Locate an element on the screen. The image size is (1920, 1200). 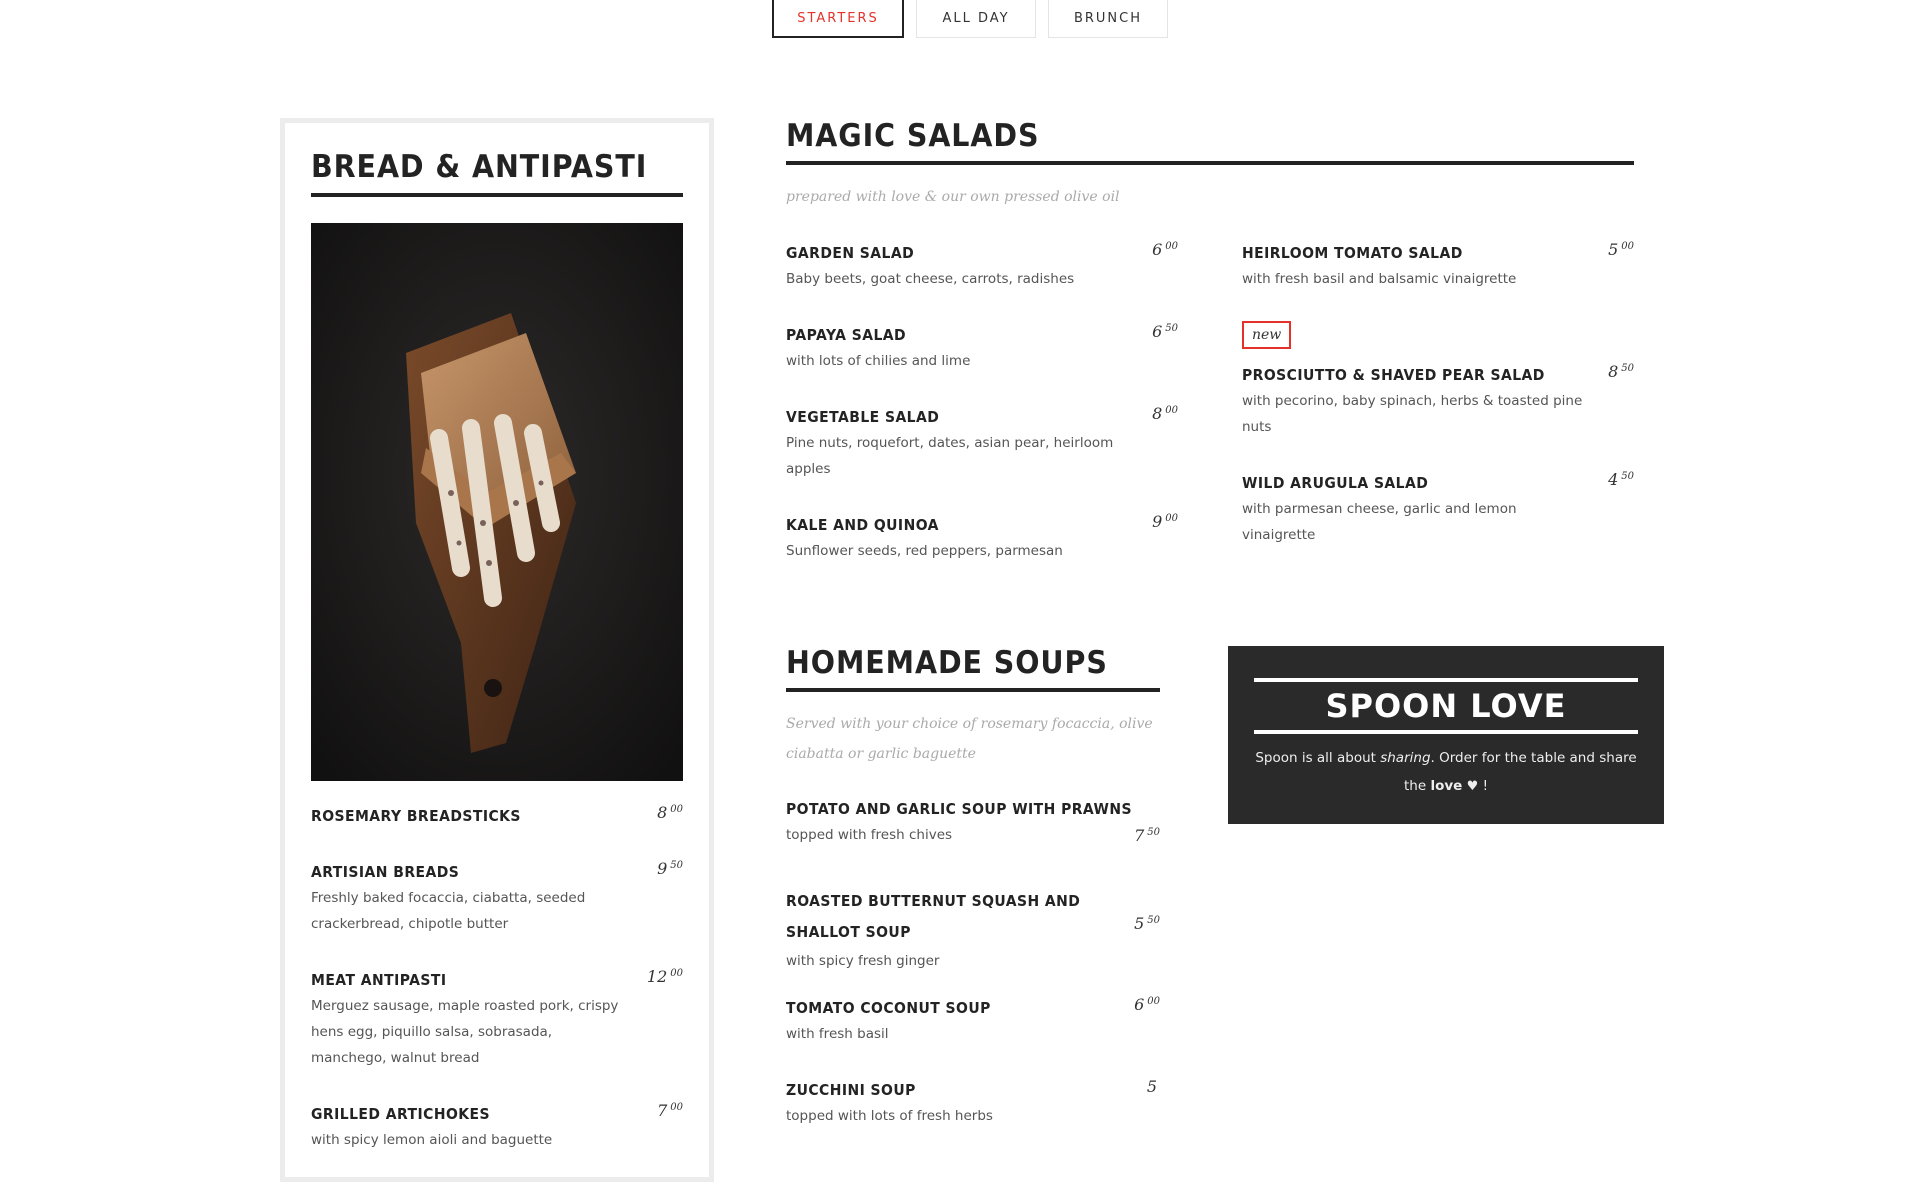
spoon-love-title: SPOON LOVE is located at coordinates (1446, 706).